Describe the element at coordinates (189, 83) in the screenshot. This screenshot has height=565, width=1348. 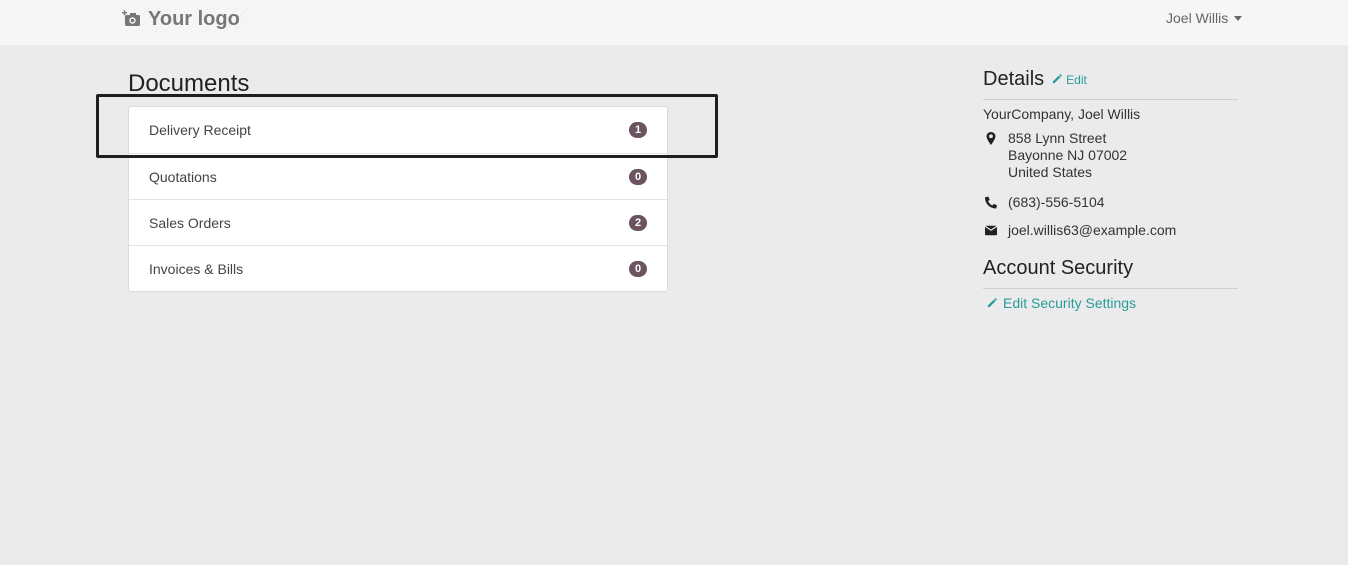
I see `documents-title: Documents` at that location.